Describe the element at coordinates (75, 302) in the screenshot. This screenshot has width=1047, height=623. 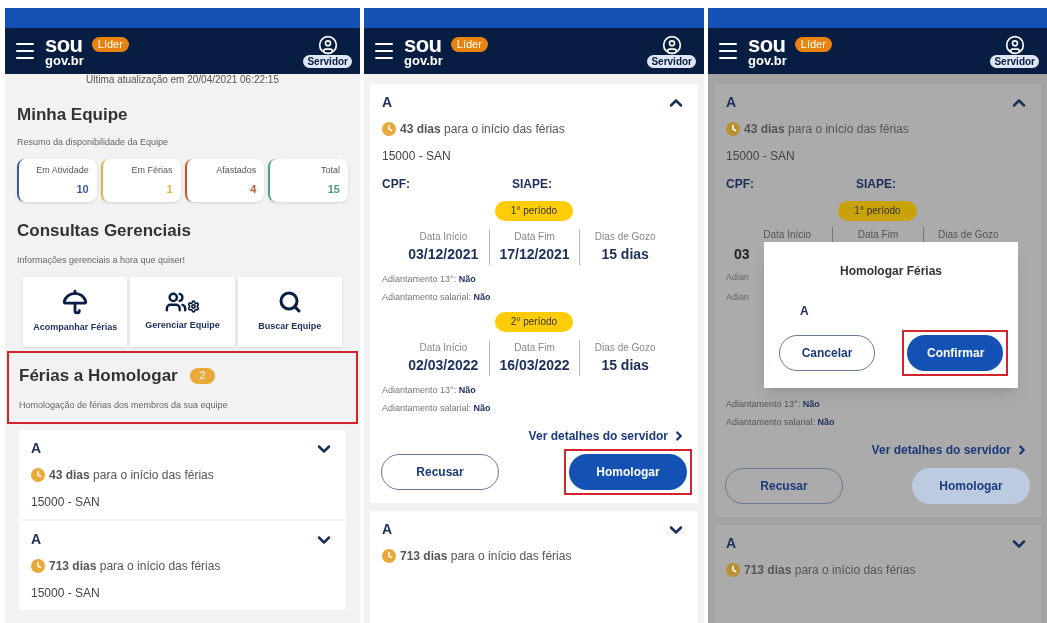
I see `umbrella-icon` at that location.